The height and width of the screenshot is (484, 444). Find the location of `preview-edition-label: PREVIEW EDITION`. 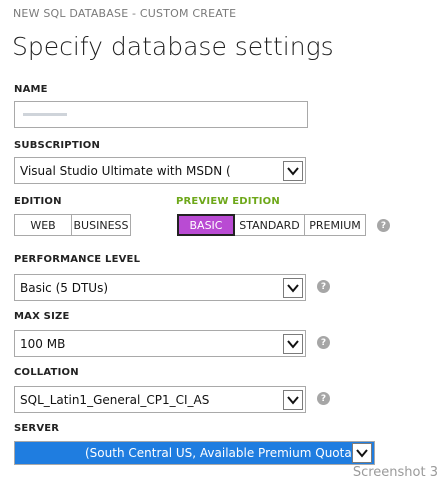

preview-edition-label: PREVIEW EDITION is located at coordinates (228, 201).